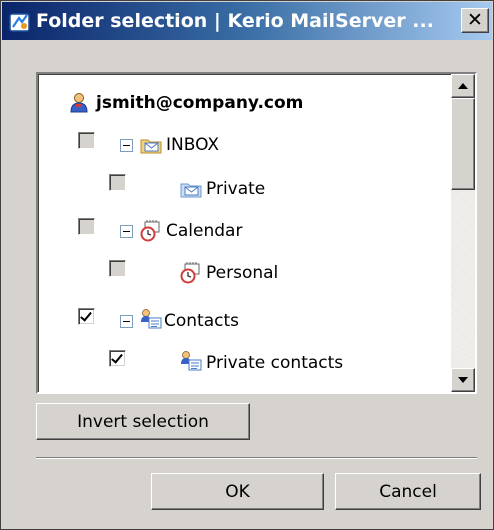  Describe the element at coordinates (200, 103) in the screenshot. I see `account-label: jsmith@company.com` at that location.